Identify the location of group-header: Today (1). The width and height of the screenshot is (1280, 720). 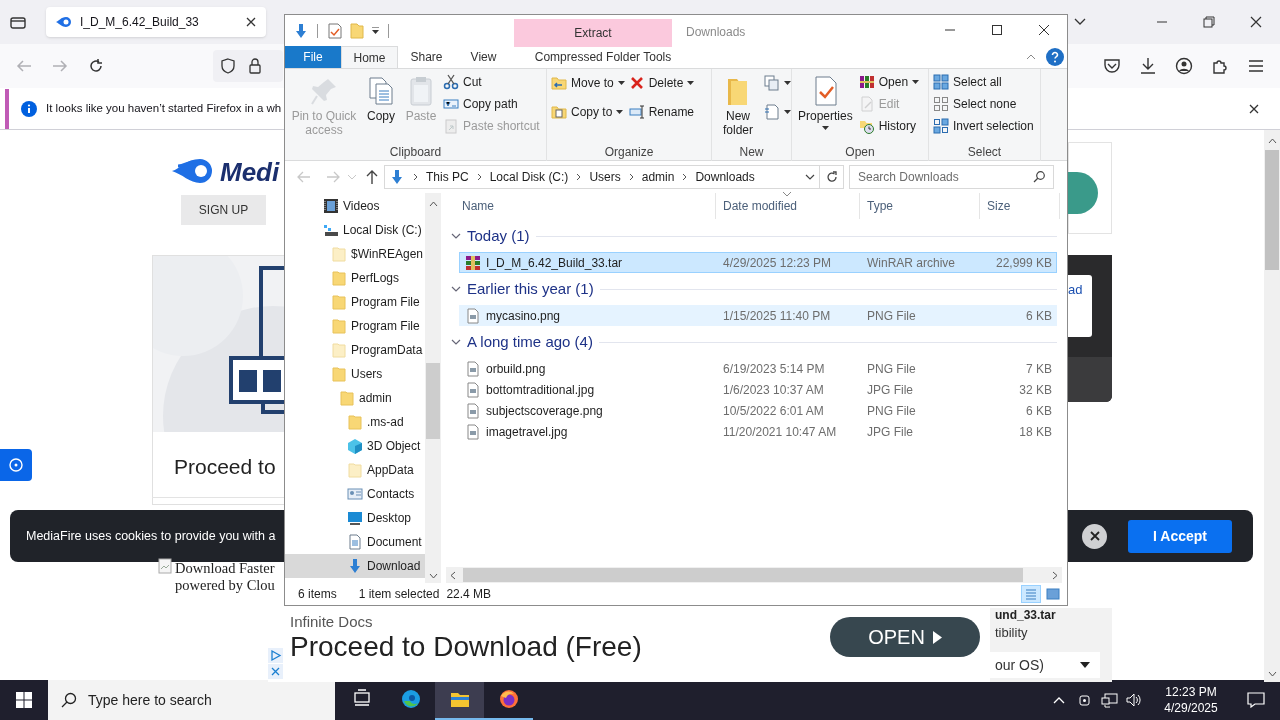
(498, 236).